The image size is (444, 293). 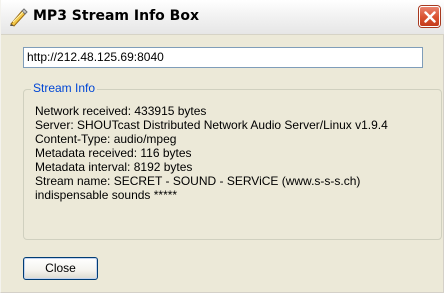 I want to click on info-network-received: Network received: 433915 bytes, so click(x=121, y=111).